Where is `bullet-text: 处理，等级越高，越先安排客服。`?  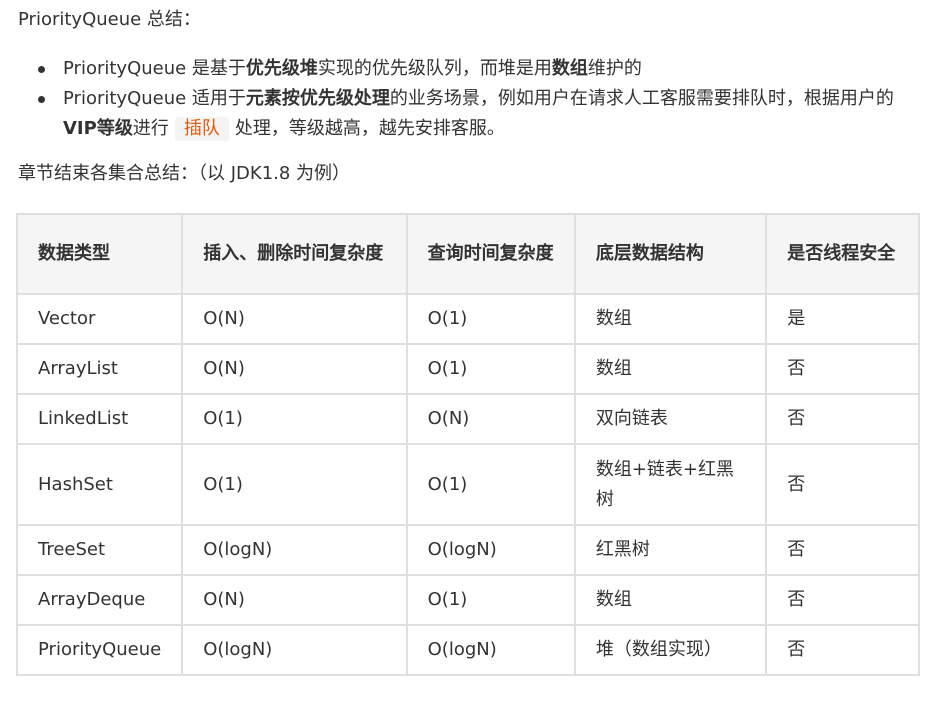
bullet-text: 处理，等级越高，越先安排客服。 is located at coordinates (369, 128).